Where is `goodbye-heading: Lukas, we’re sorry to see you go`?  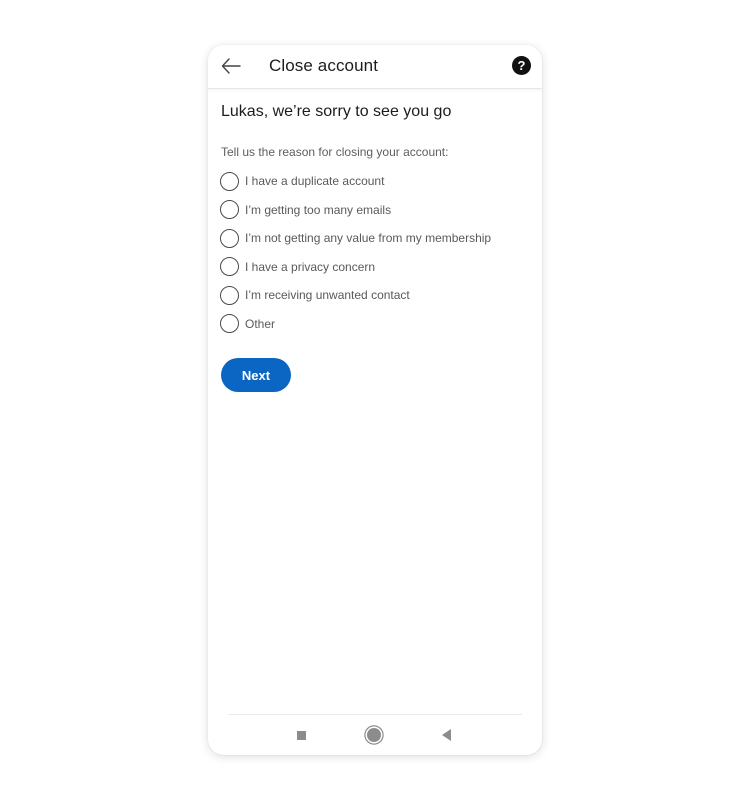
goodbye-heading: Lukas, we’re sorry to see you go is located at coordinates (336, 111).